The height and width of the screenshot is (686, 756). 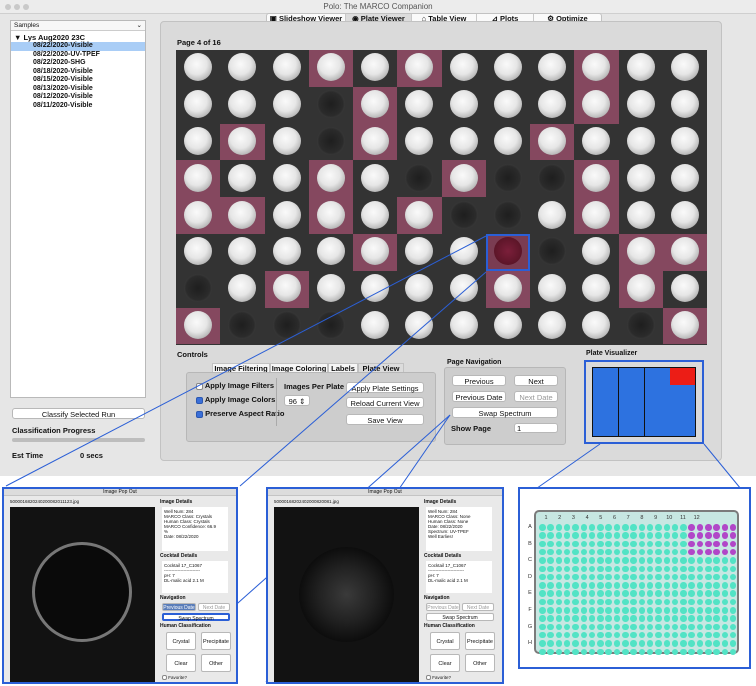 What do you see at coordinates (235, 399) in the screenshot?
I see `apply-colors-option: Apply Image Colors` at bounding box center [235, 399].